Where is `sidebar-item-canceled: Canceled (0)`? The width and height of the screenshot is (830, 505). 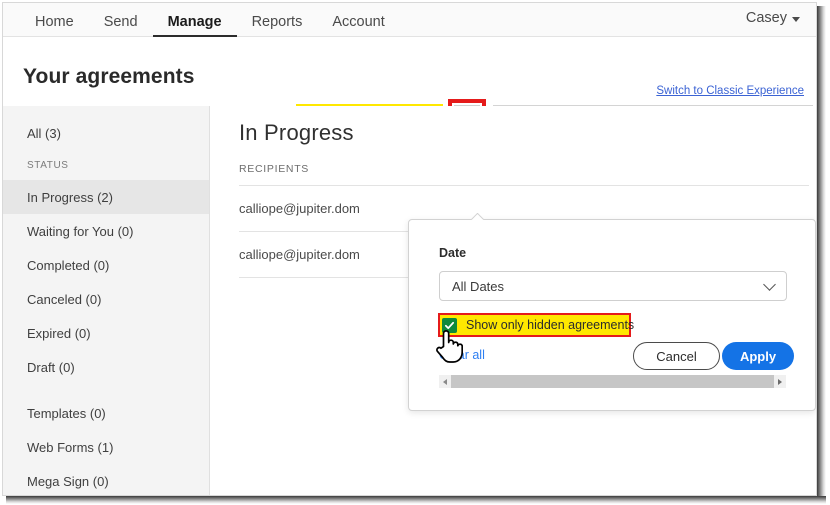
sidebar-item-canceled: Canceled (0) is located at coordinates (106, 299).